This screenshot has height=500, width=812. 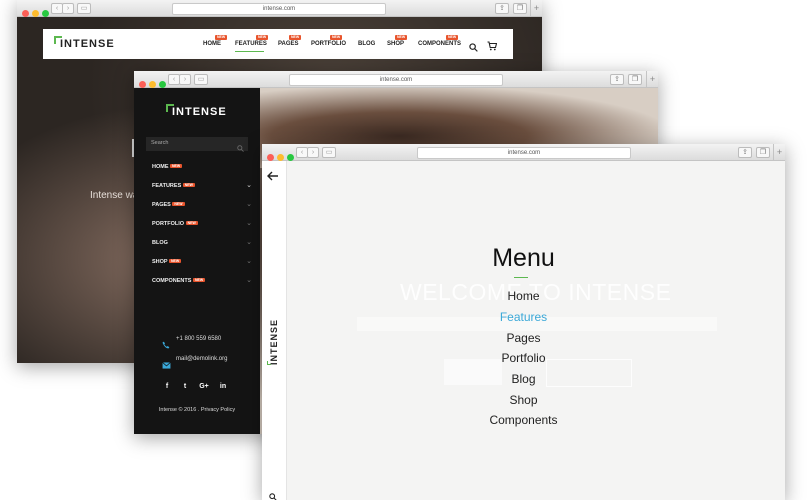 What do you see at coordinates (249, 51) in the screenshot?
I see `active-underline` at bounding box center [249, 51].